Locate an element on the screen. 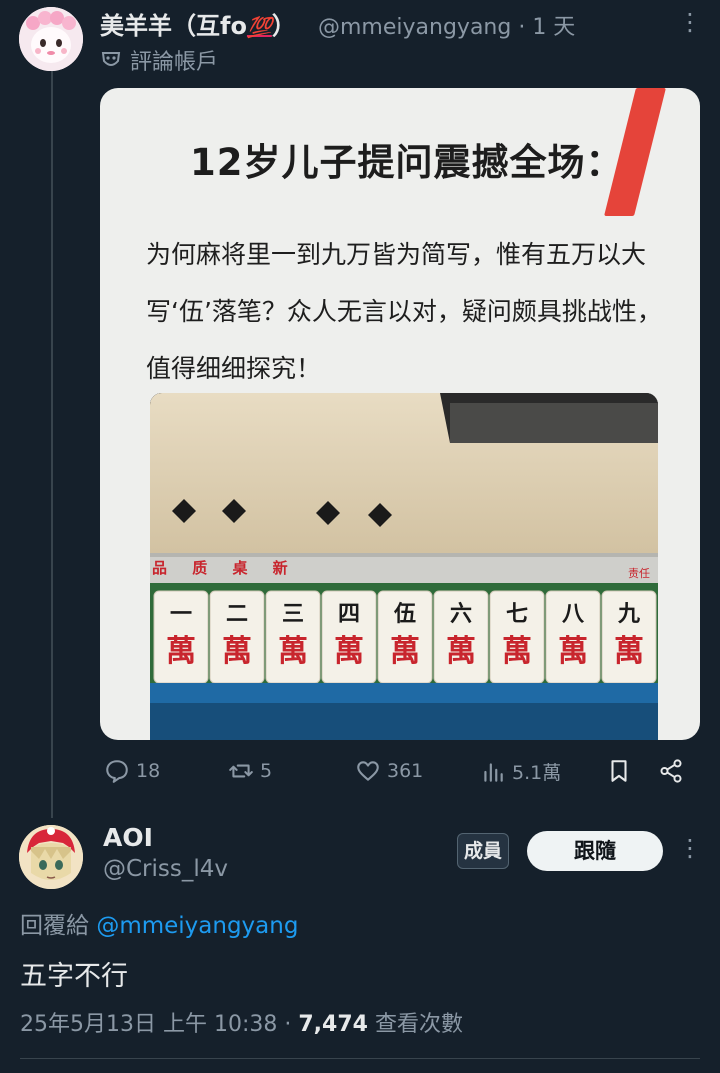 The image size is (720, 1073). account-label: 評論帳戶 is located at coordinates (174, 62).